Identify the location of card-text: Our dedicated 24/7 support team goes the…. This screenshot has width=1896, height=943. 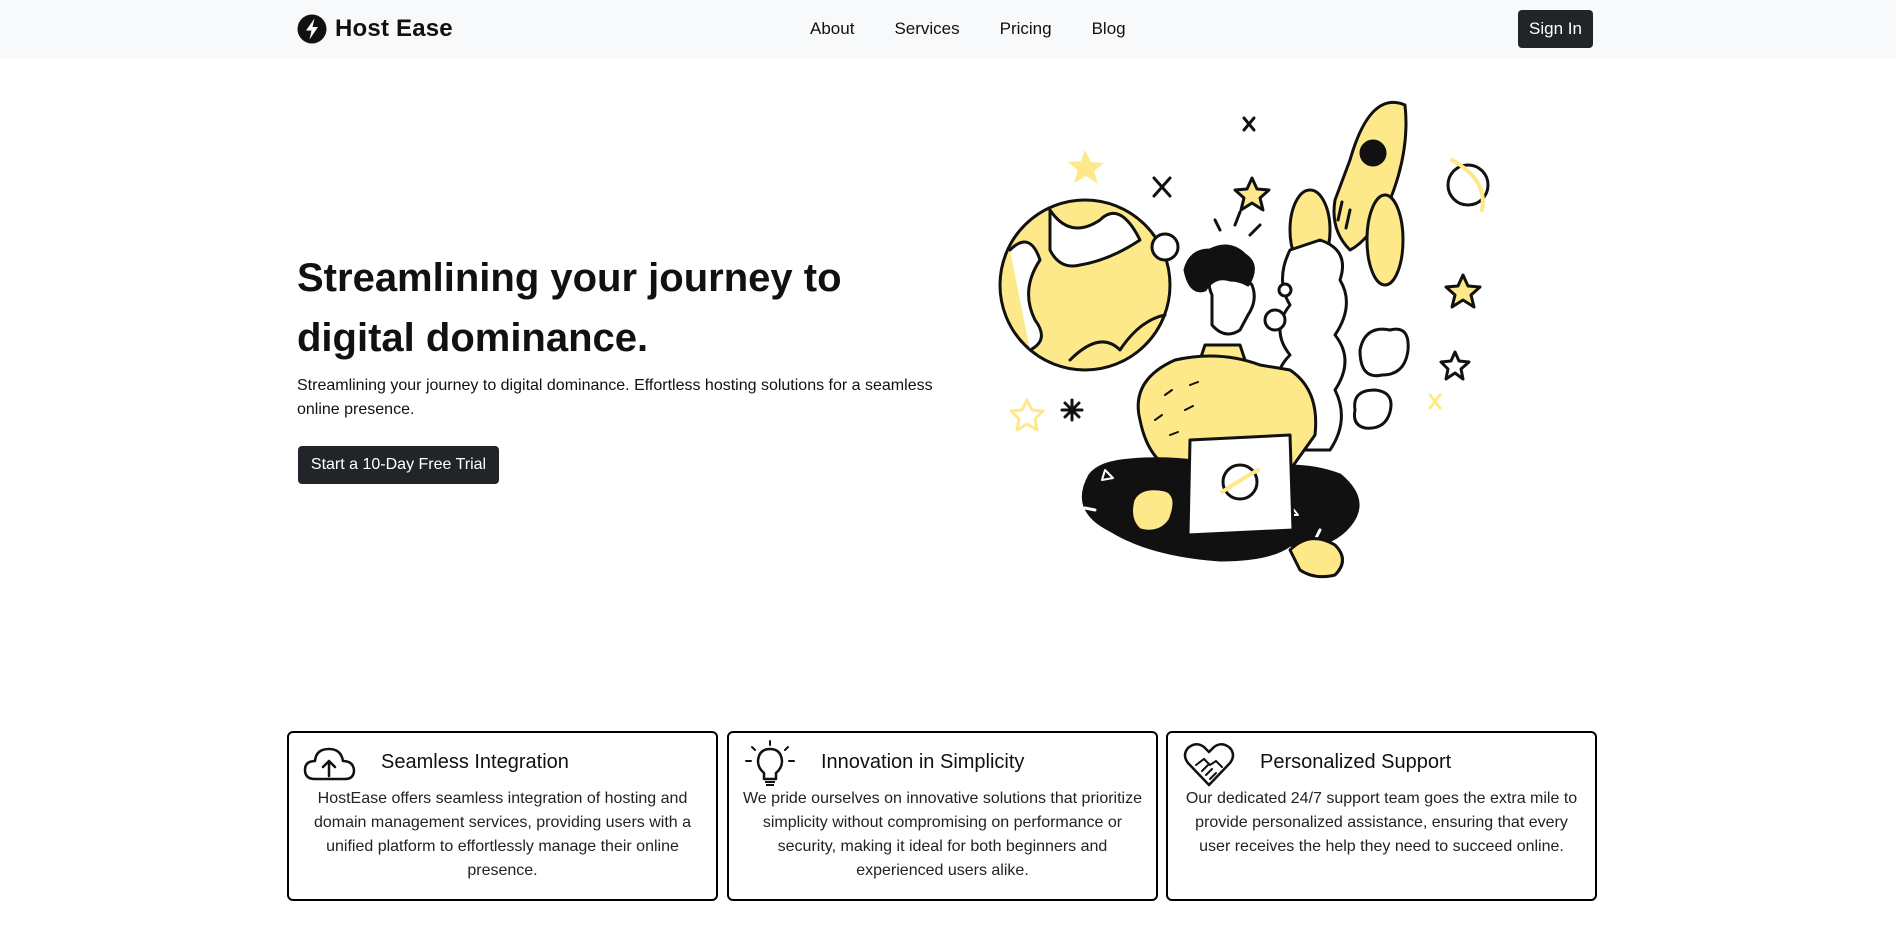
(1381, 822).